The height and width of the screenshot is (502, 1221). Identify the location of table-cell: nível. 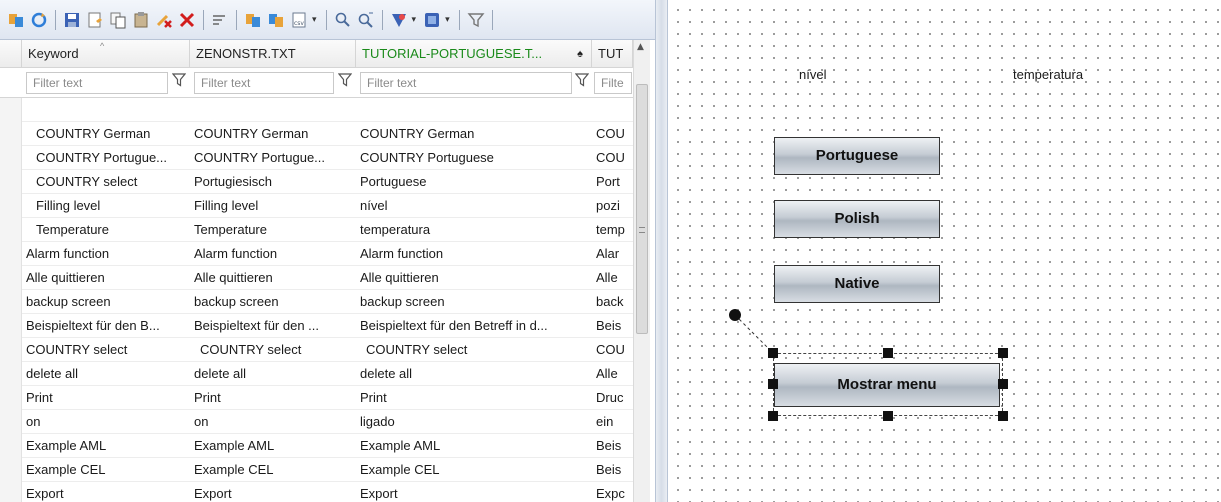
(474, 206).